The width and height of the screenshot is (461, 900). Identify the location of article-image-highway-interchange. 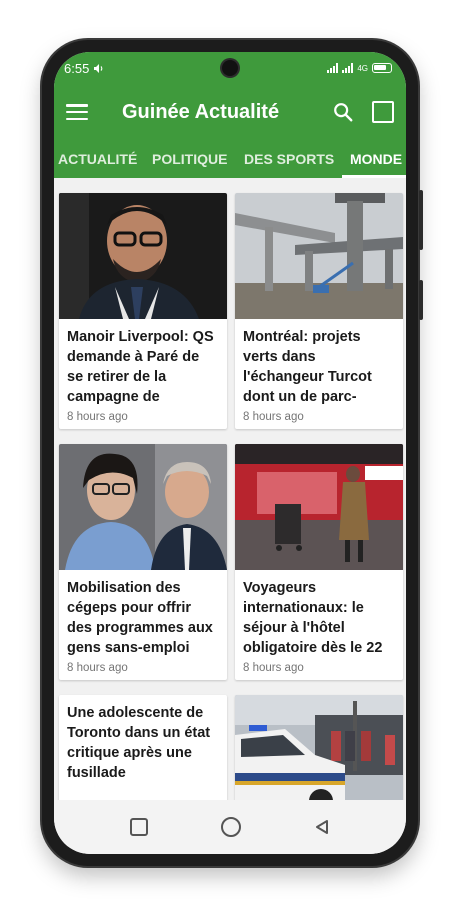
(319, 256).